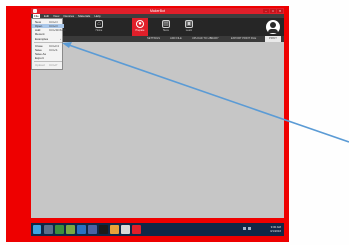 The width and height of the screenshot is (349, 245). Describe the element at coordinates (189, 24) in the screenshot. I see `learn-icon: ▣` at that location.